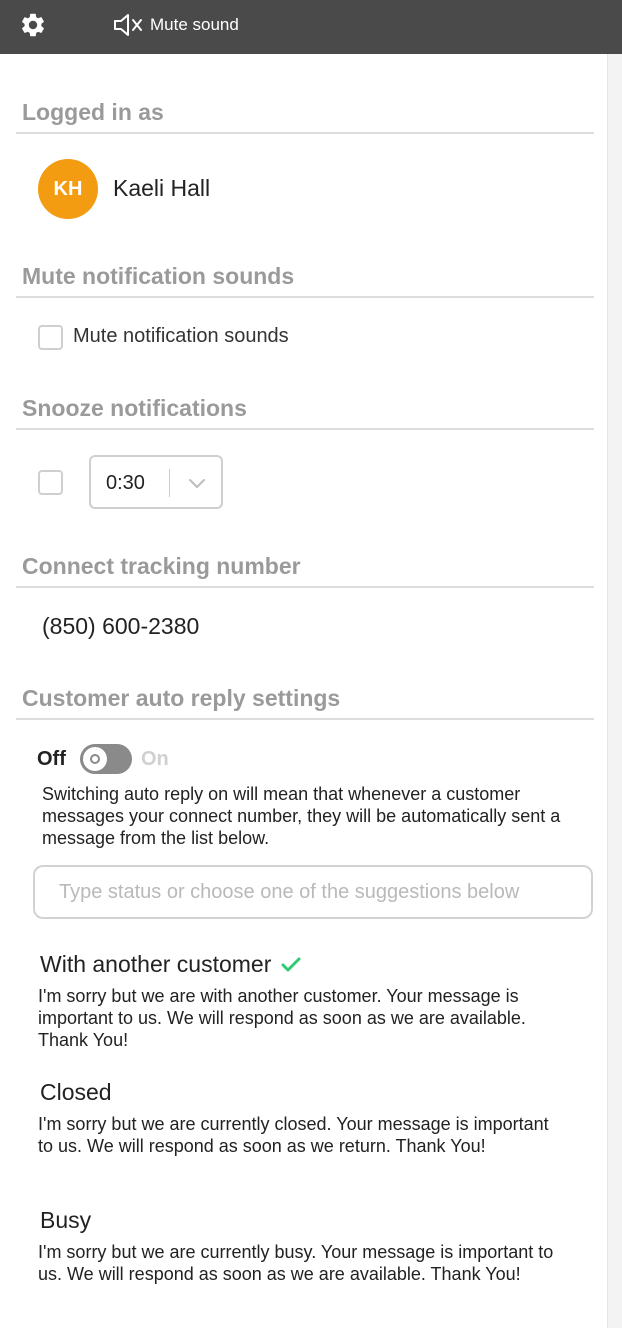 This screenshot has height=1328, width=622. I want to click on section-title-snooze: Snooze notifications, so click(134, 408).